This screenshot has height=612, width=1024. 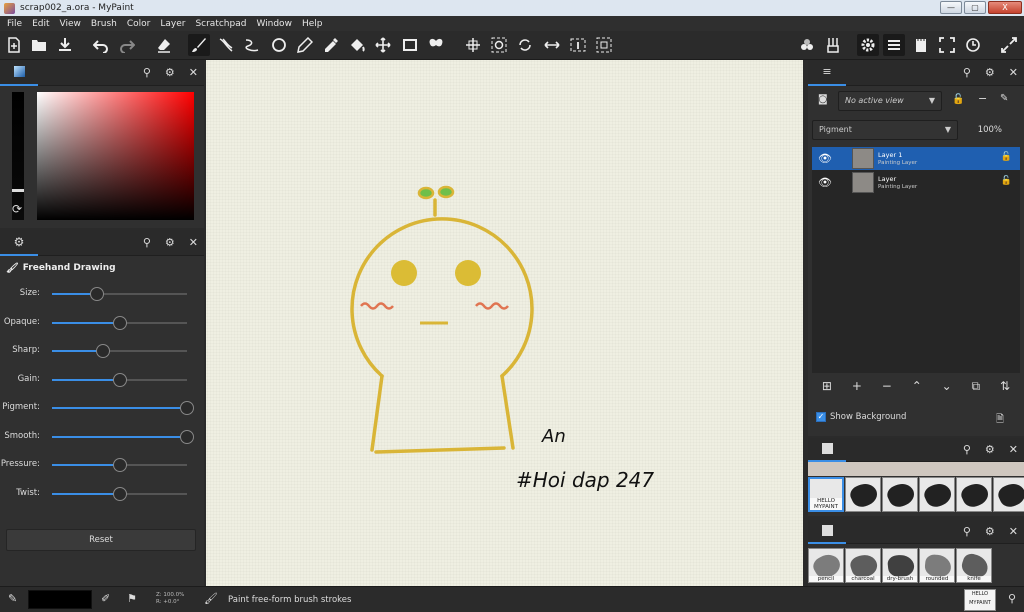 I want to click on move-layer-down-icon: ⌄, so click(x=947, y=386).